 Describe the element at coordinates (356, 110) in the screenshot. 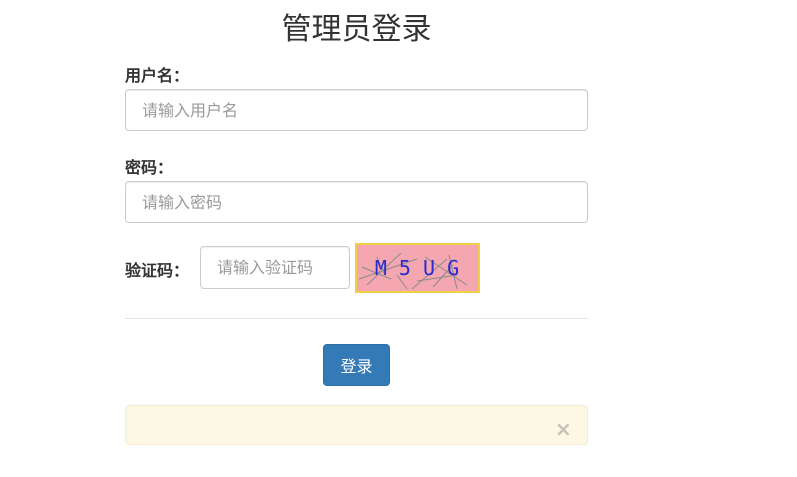

I see `username-input` at that location.